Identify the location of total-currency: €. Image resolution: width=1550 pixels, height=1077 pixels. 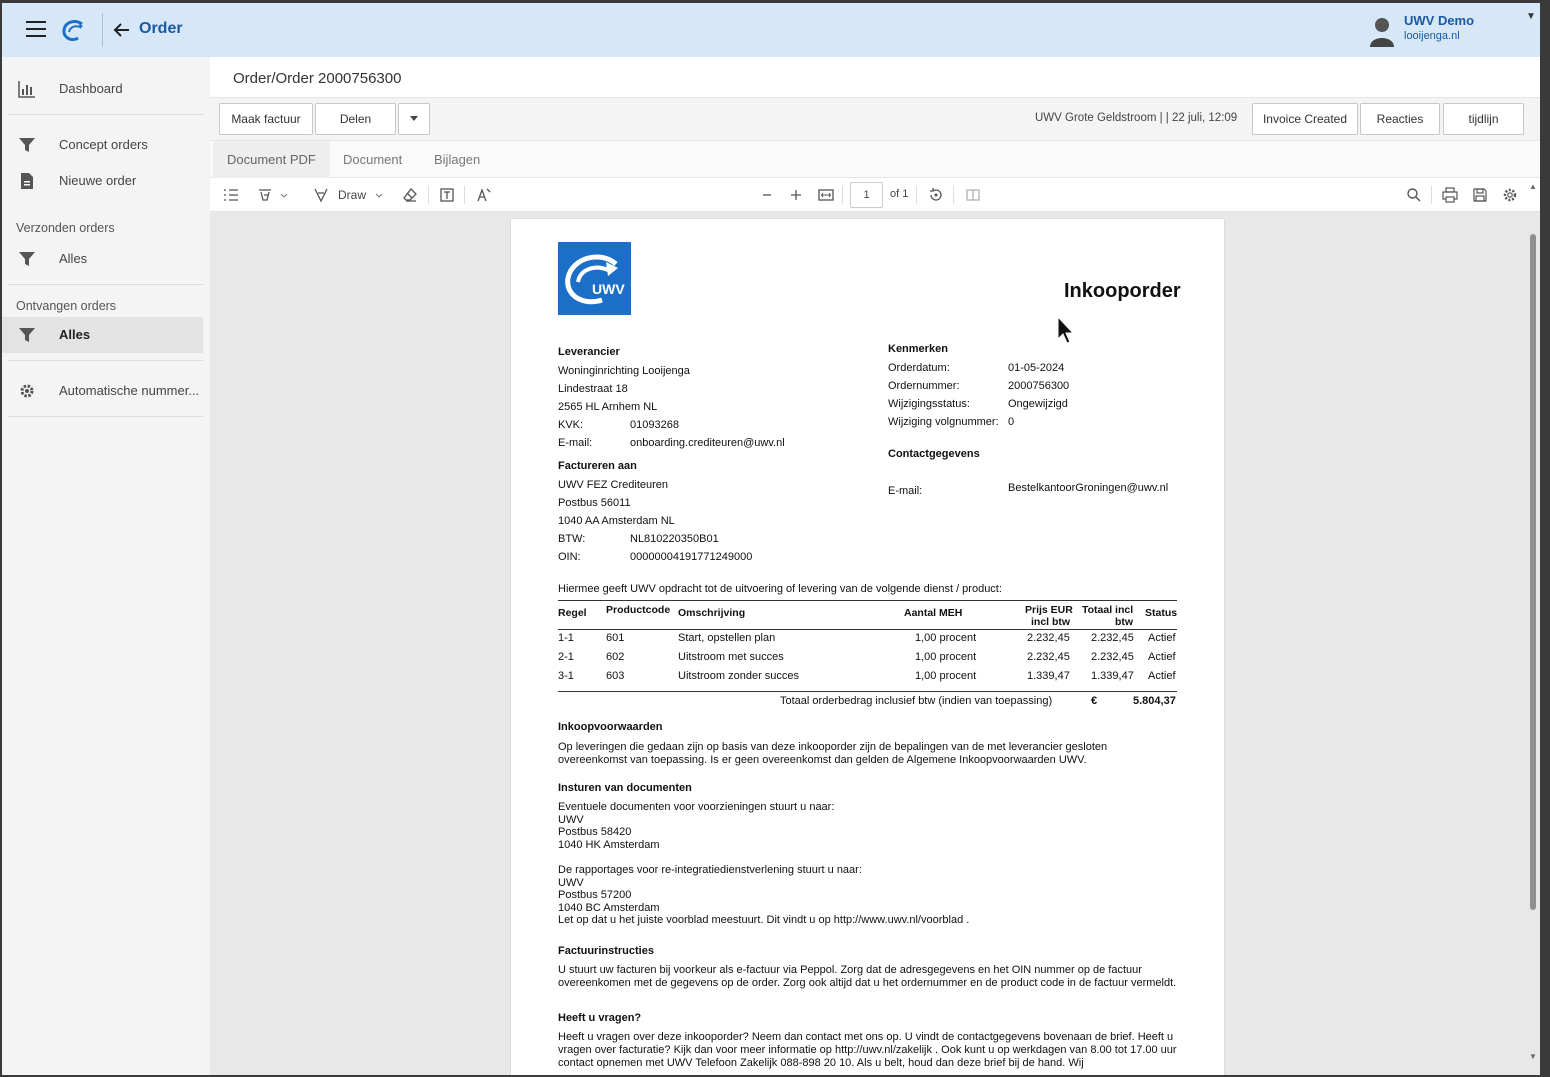
(1094, 701).